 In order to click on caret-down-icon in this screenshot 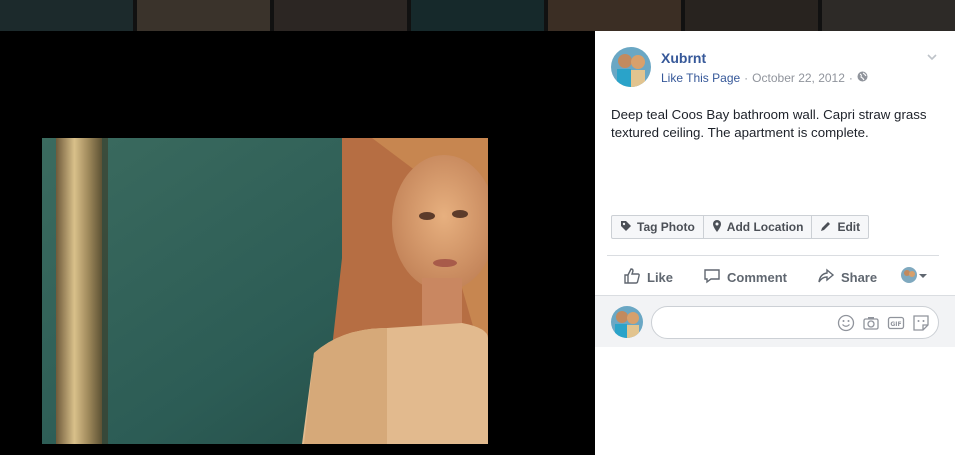, I will do `click(923, 277)`.